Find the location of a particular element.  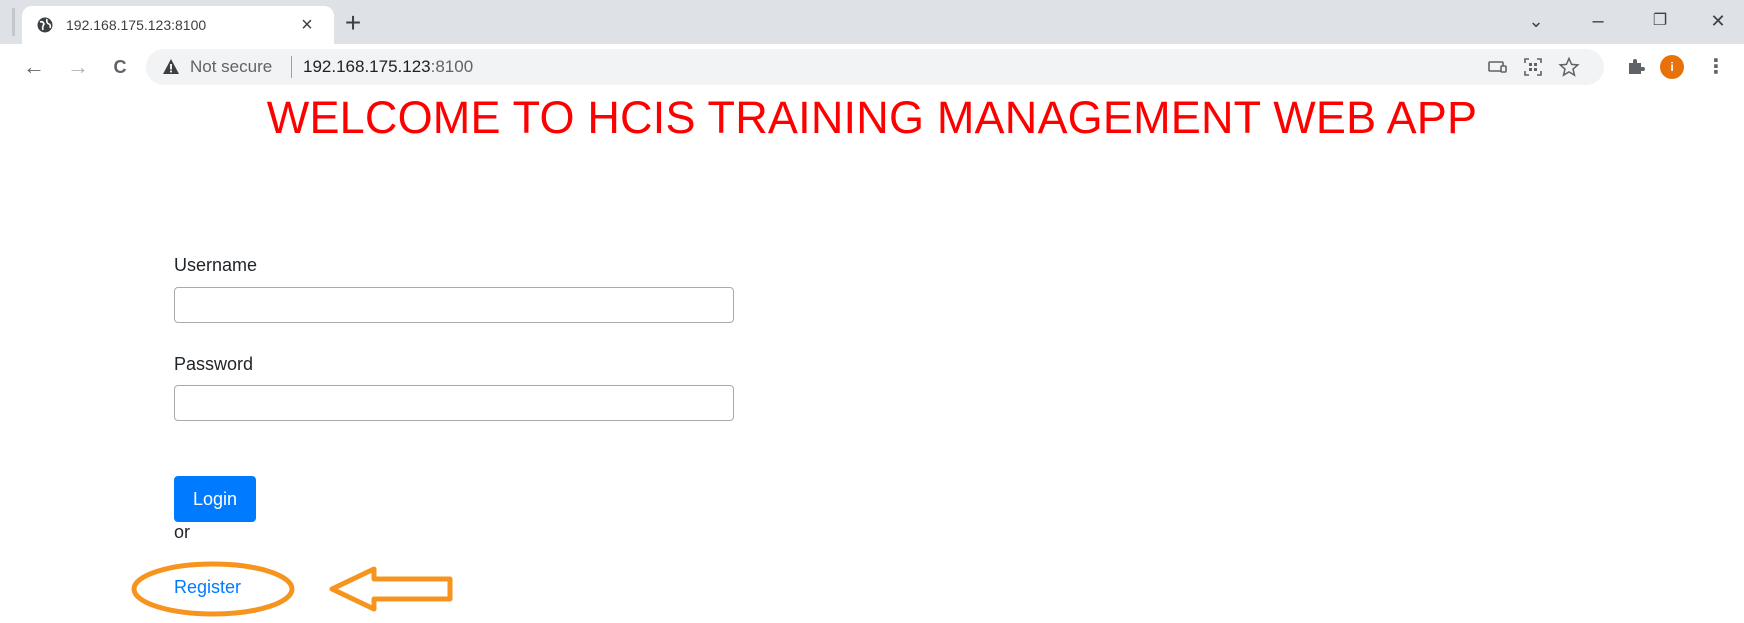

minimize-button: – is located at coordinates (1598, 21).